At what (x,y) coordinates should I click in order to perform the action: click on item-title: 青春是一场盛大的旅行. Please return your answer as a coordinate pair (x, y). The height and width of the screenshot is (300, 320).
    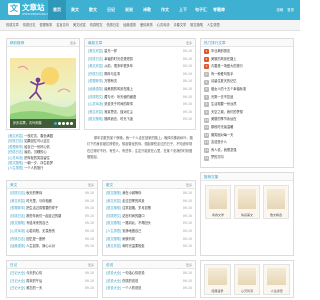
    Looking at the image, I should click on (250, 67).